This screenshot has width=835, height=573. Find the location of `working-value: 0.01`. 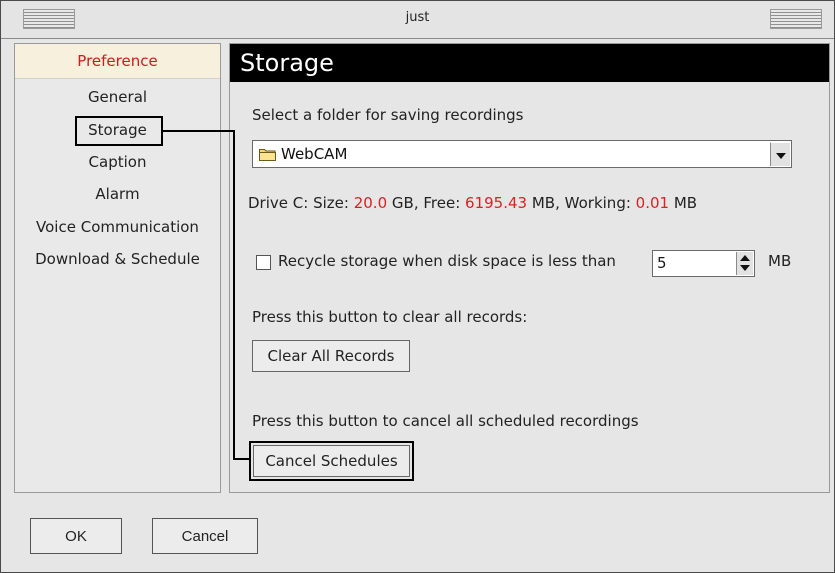

working-value: 0.01 is located at coordinates (652, 203).